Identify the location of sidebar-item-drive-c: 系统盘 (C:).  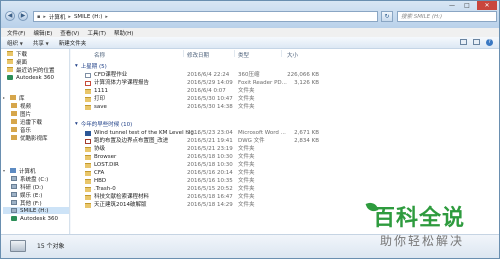
(29, 179).